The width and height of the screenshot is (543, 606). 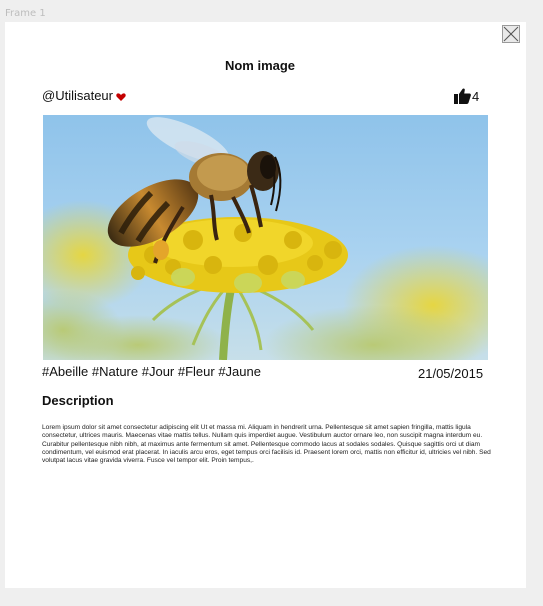 I want to click on user-row: @Utilisateur, so click(x=84, y=95).